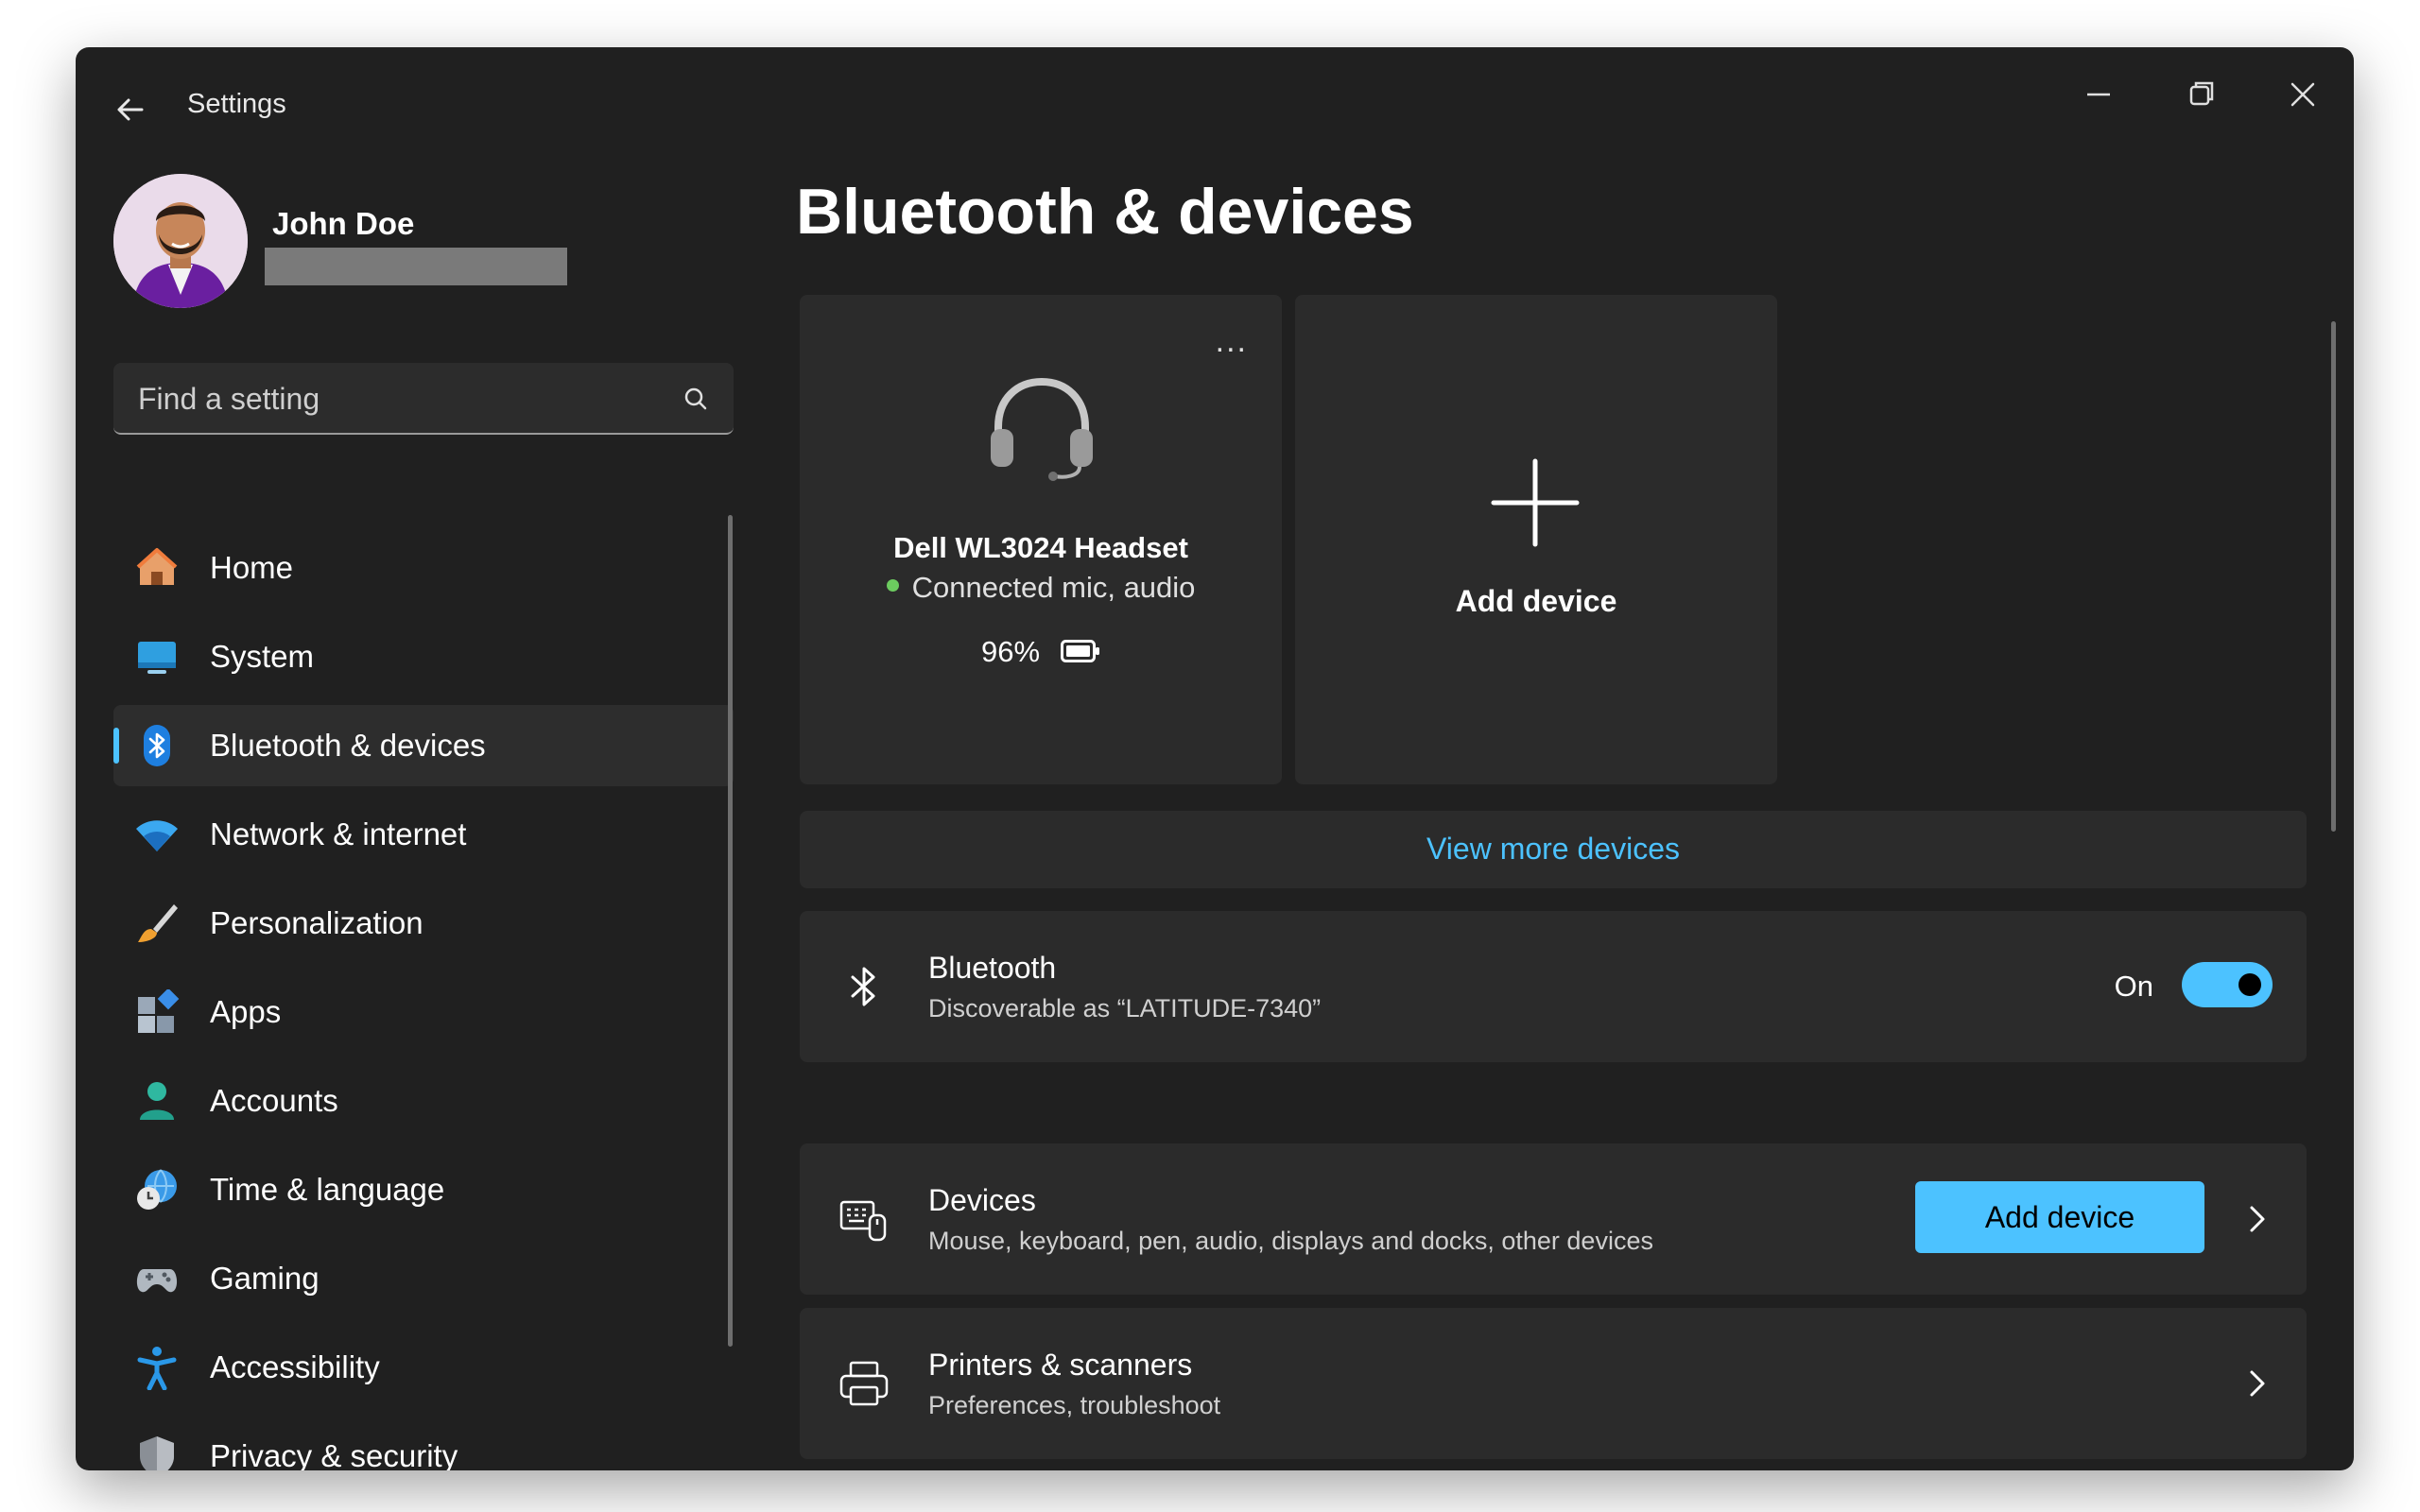  Describe the element at coordinates (696, 399) in the screenshot. I see `search-icon` at that location.